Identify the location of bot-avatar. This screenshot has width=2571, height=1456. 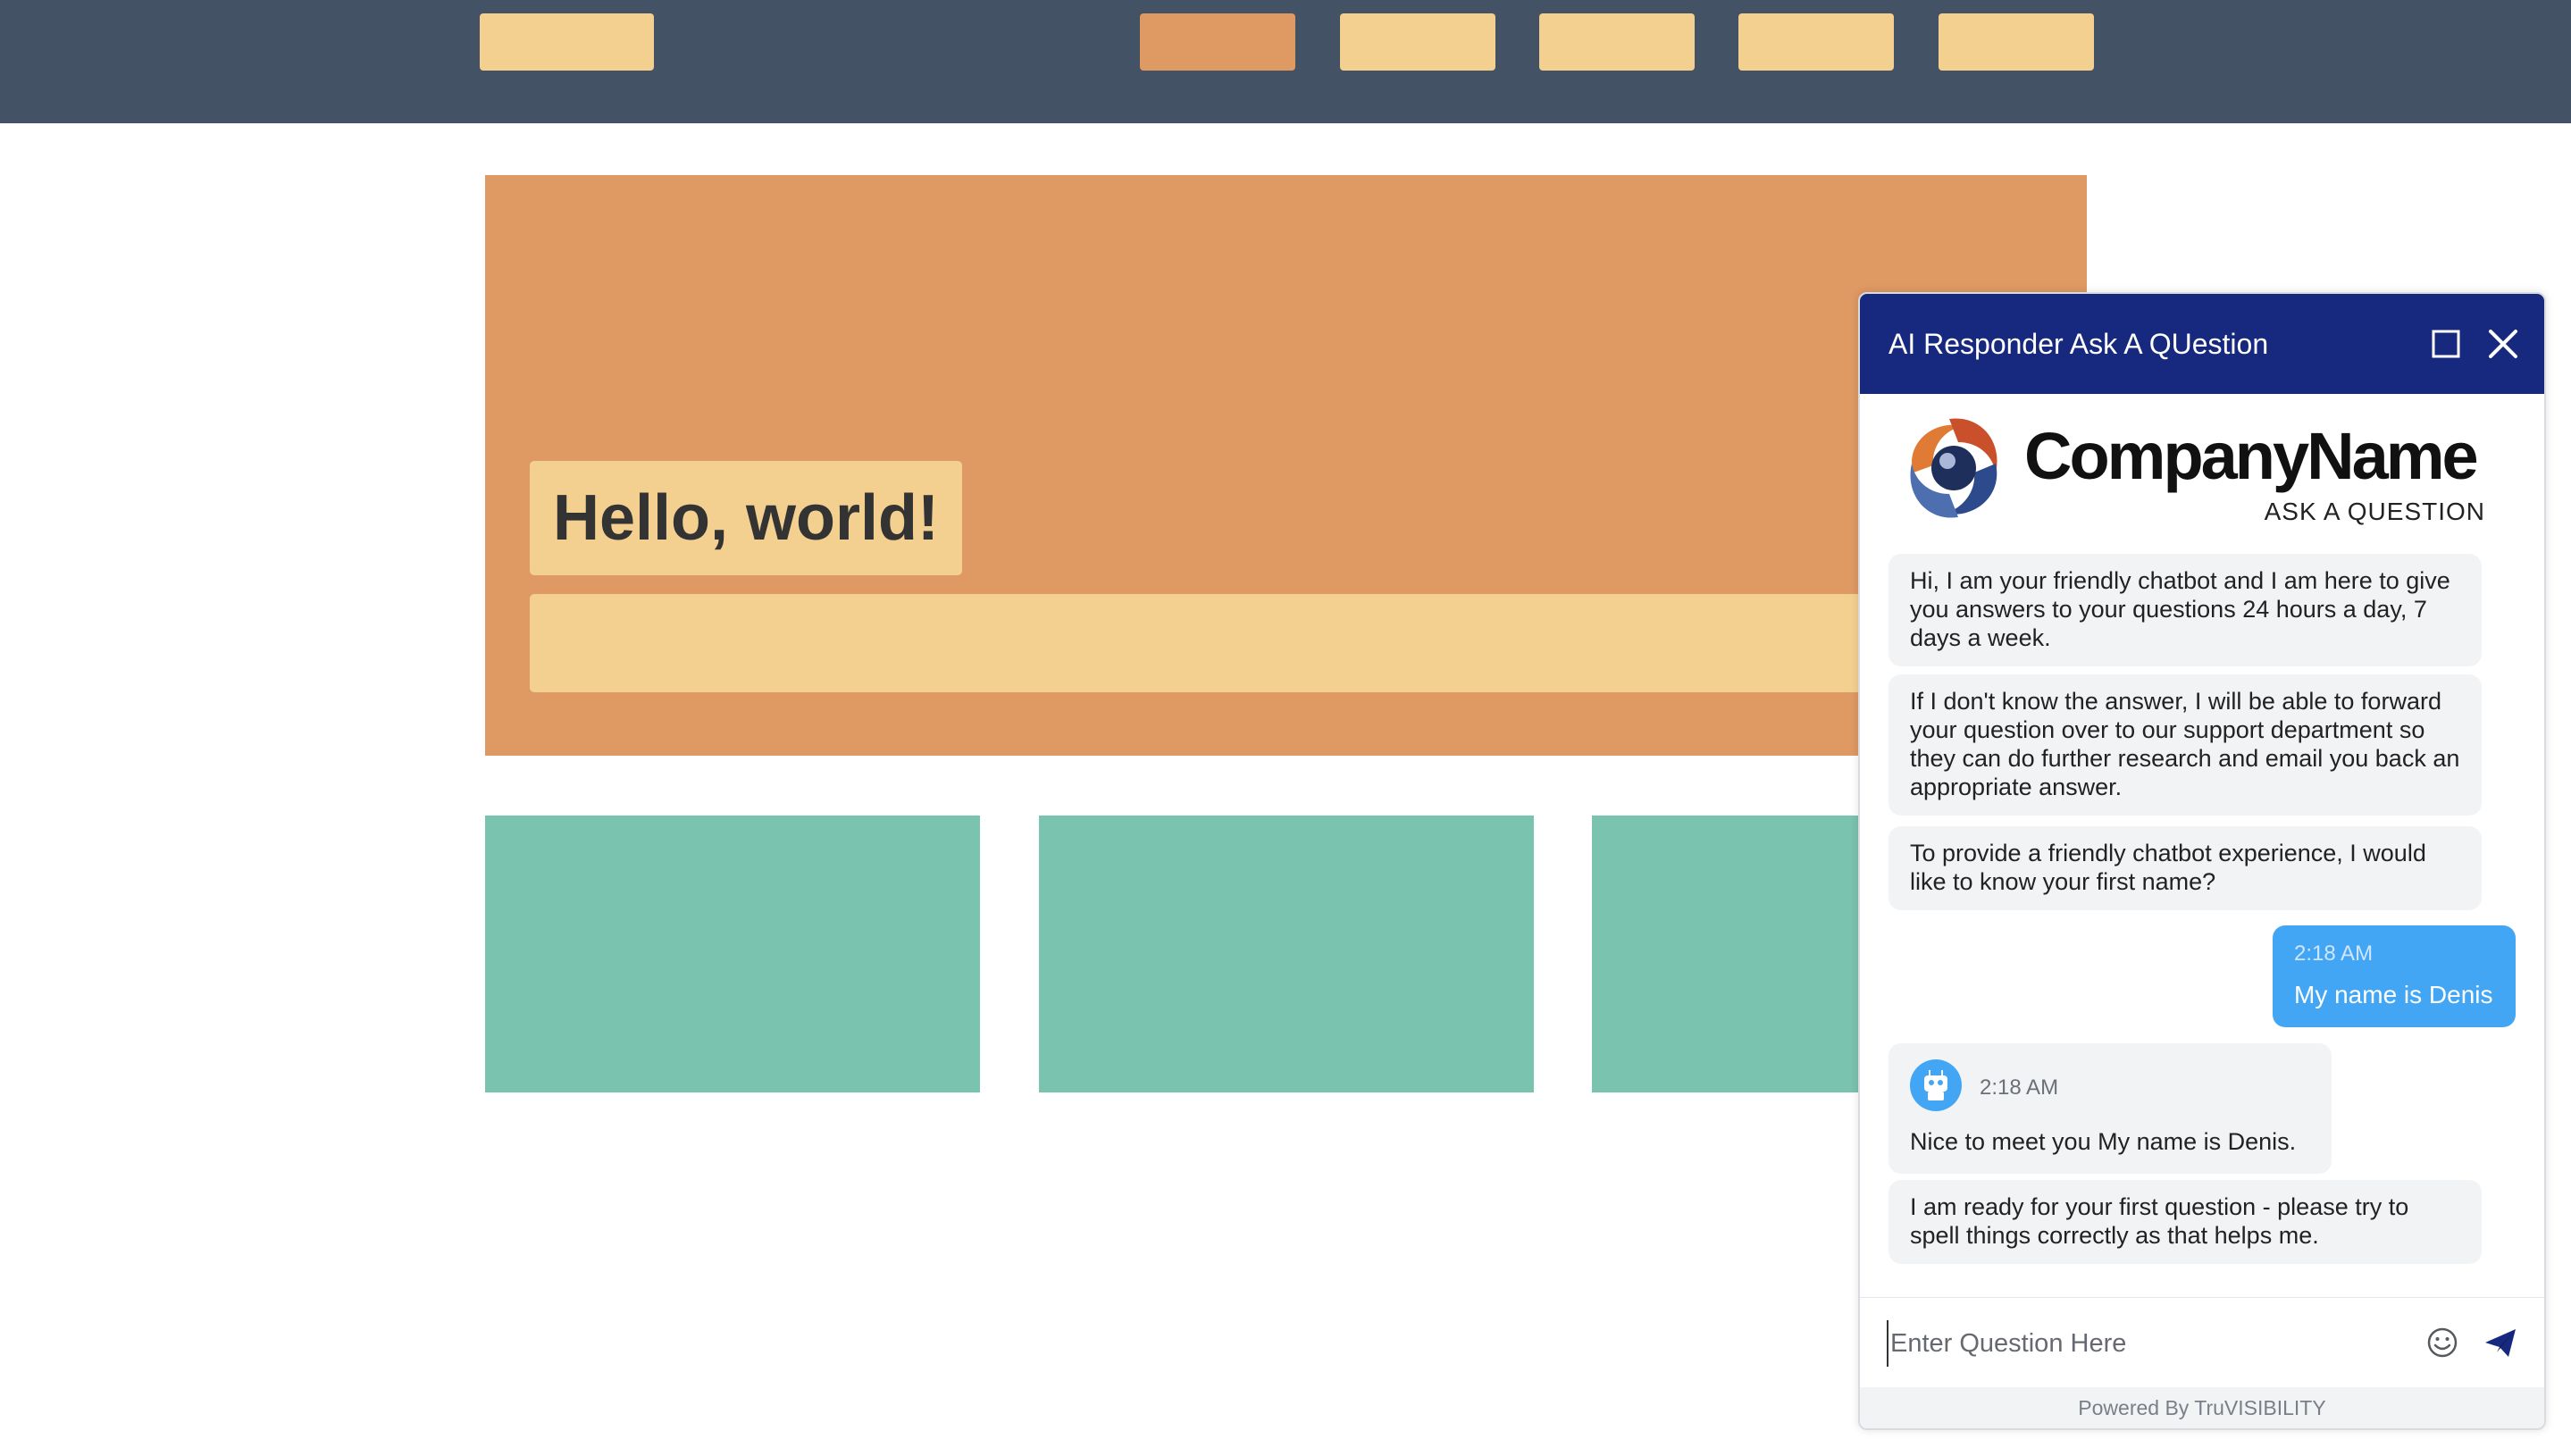
(1936, 1085).